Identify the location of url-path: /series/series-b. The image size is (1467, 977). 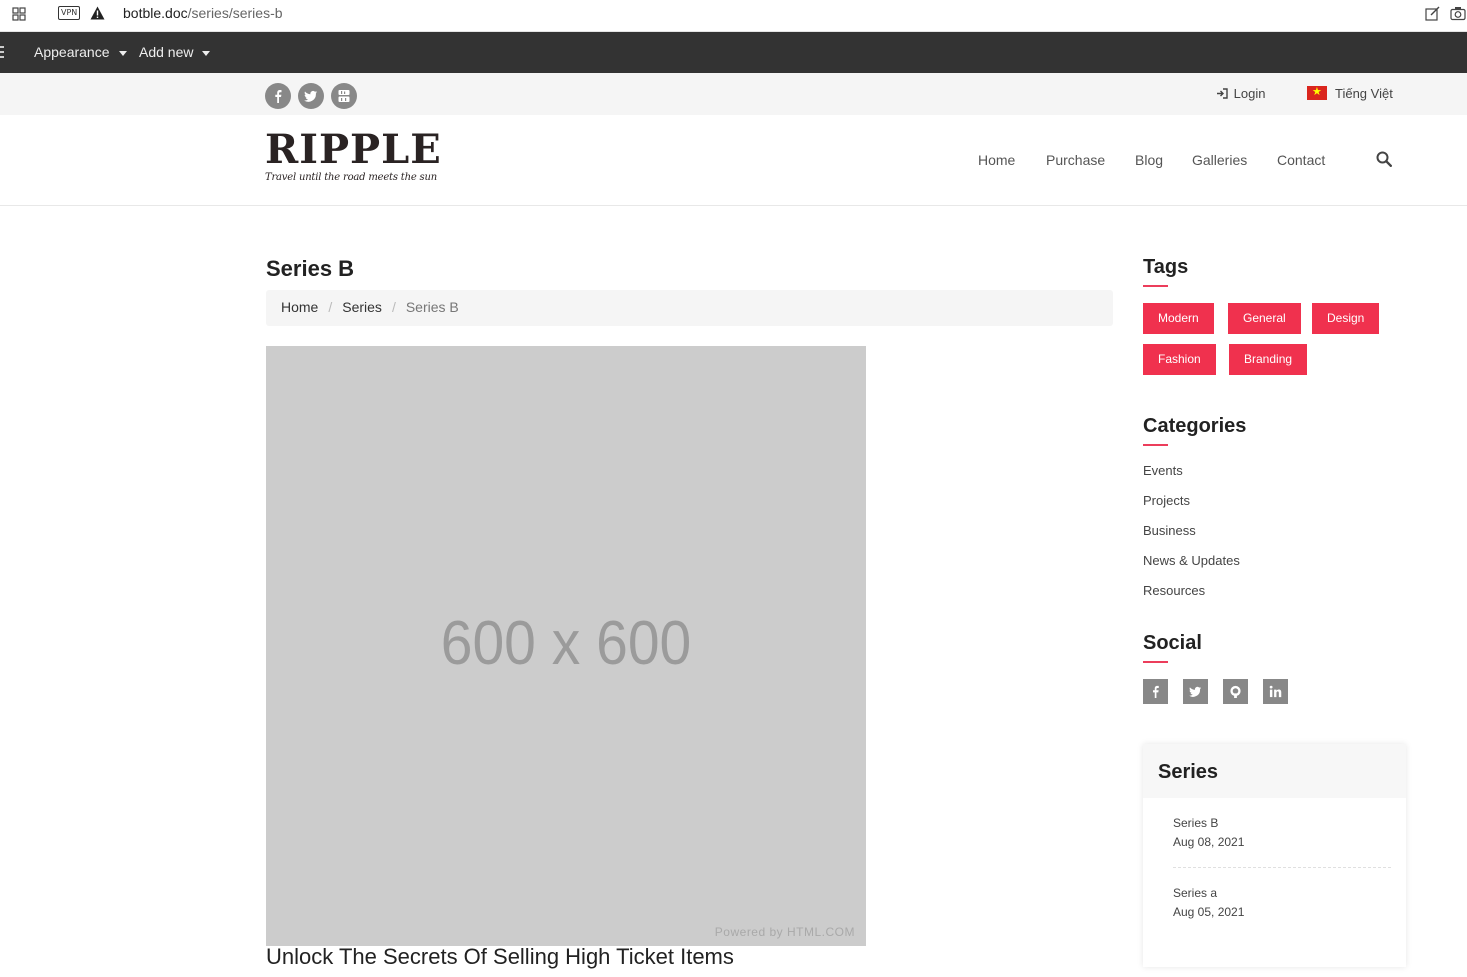
(235, 13).